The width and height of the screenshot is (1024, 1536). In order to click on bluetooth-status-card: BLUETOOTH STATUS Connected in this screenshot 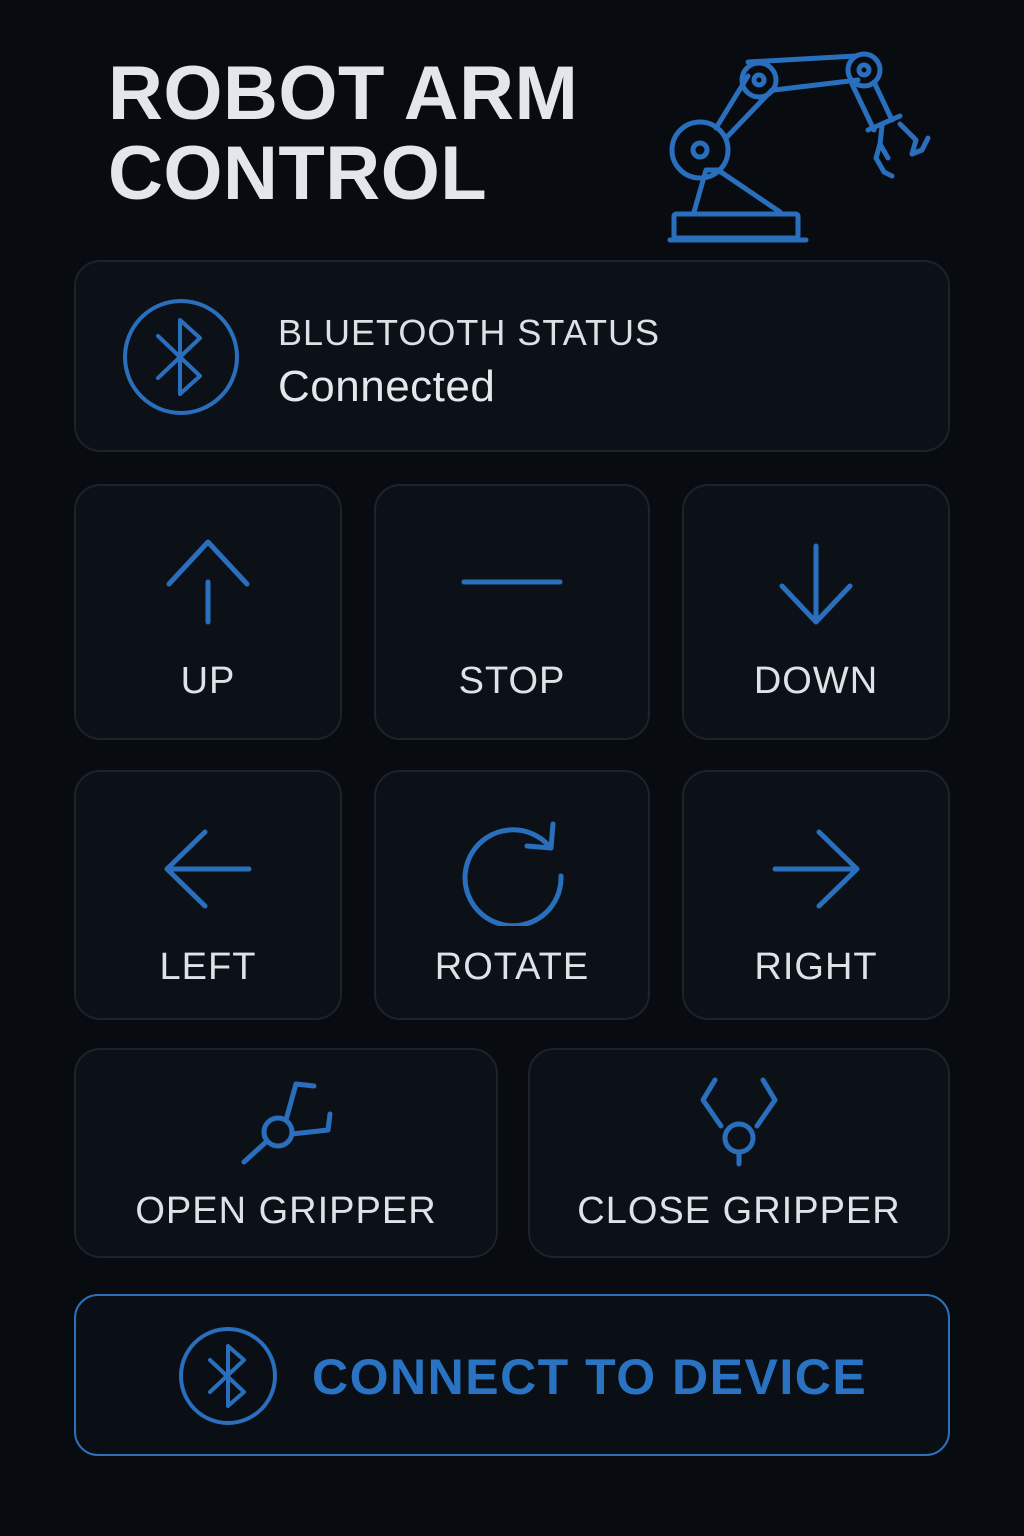, I will do `click(512, 356)`.